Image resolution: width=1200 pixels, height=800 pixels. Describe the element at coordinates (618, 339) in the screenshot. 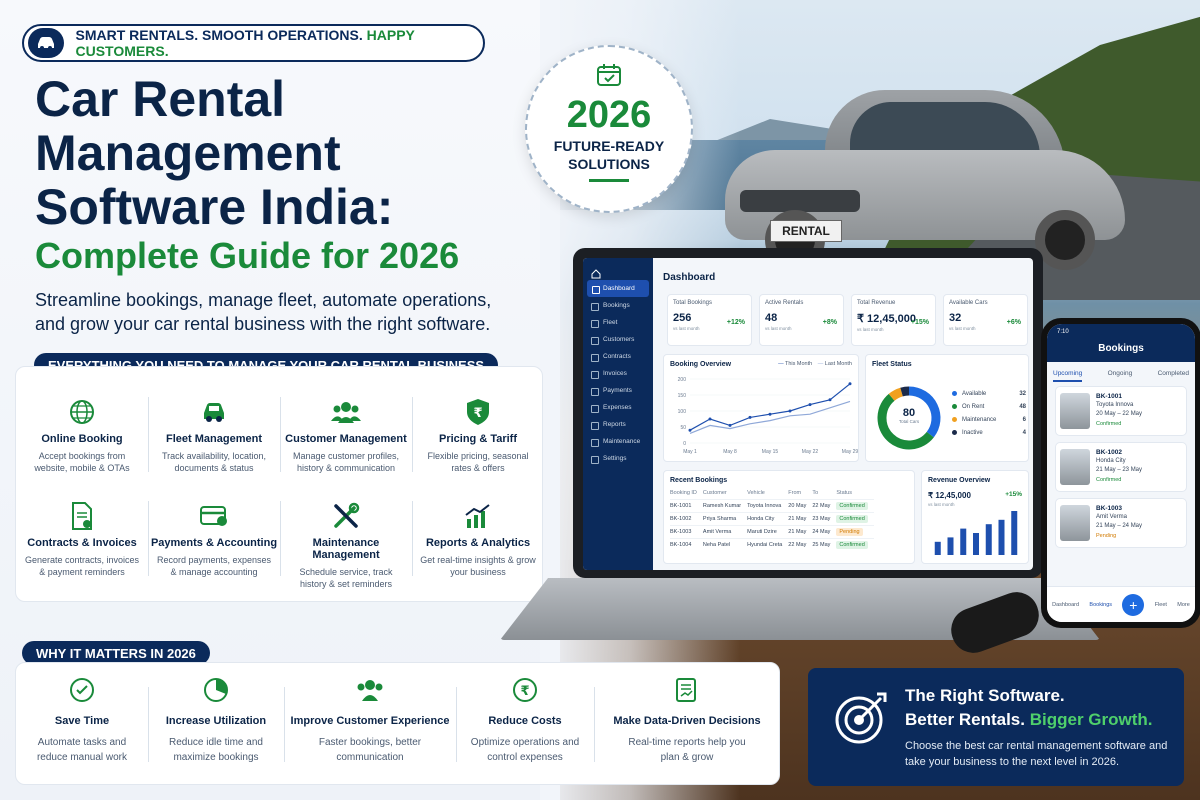

I see `sidebar-item-customers: Customers` at that location.